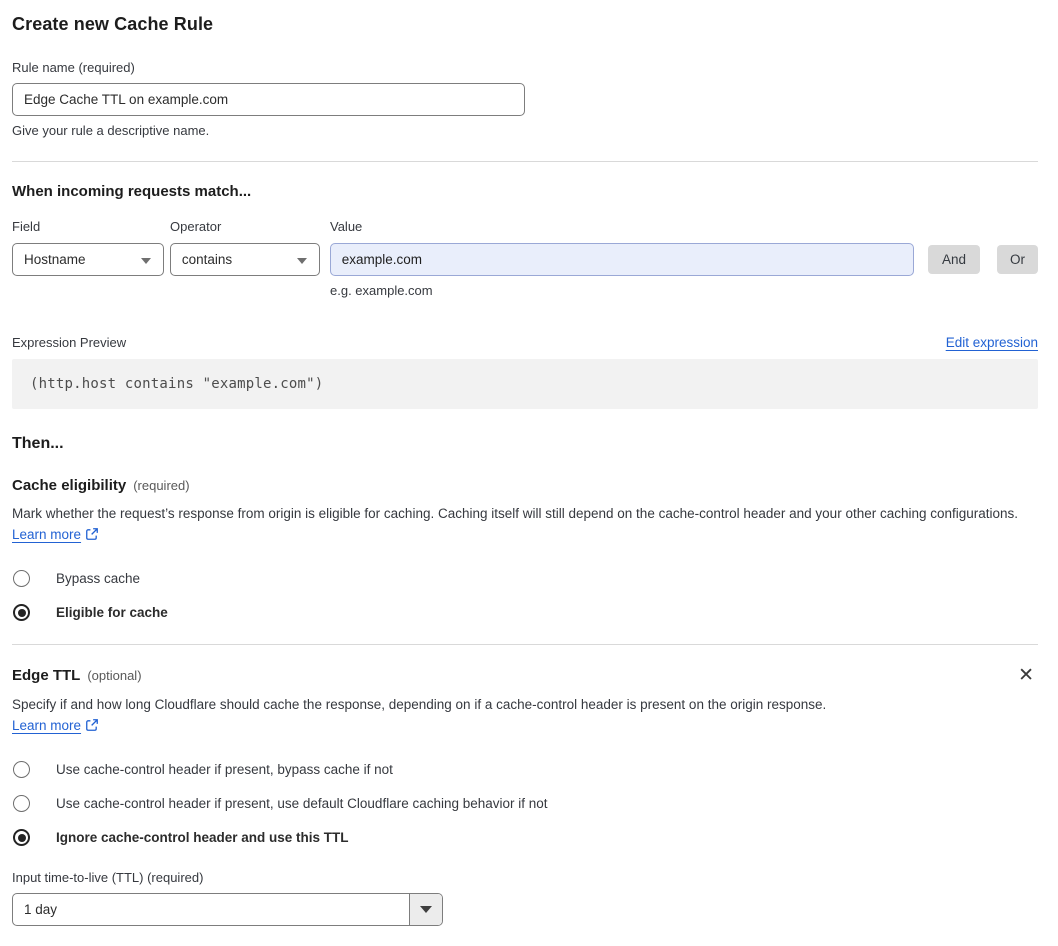  I want to click on edge-ttl-title: Edge TTL, so click(46, 675).